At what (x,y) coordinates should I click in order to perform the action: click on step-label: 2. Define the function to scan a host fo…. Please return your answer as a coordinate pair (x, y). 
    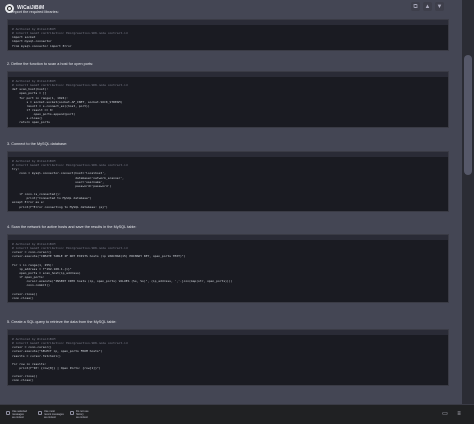
    Looking at the image, I should click on (50, 64).